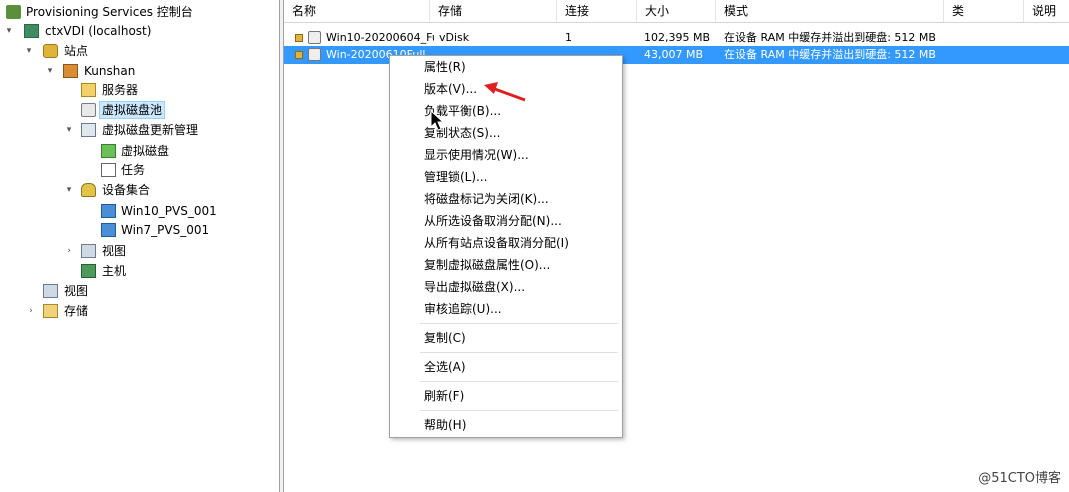 The image size is (1069, 492). Describe the element at coordinates (437, 120) in the screenshot. I see `mouse-cursor-icon` at that location.